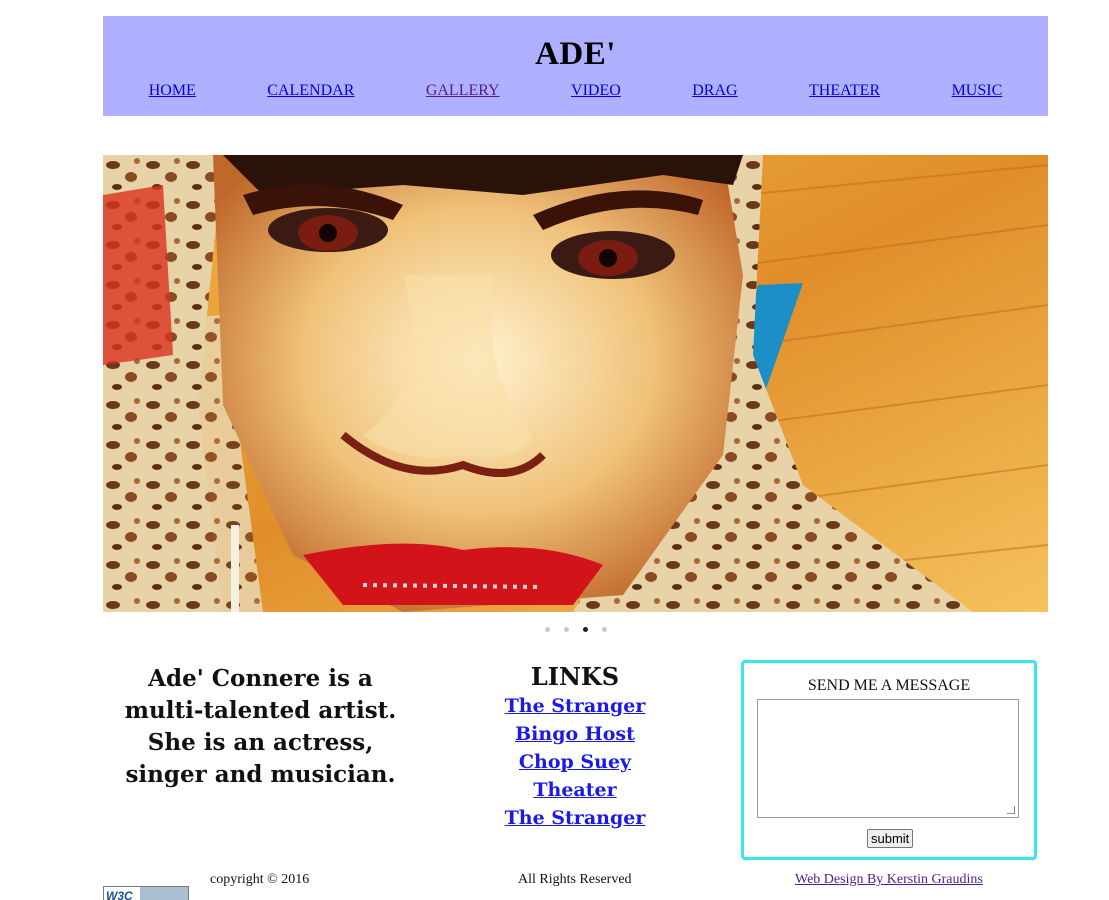 This screenshot has width=1109, height=900. I want to click on list-item: Theater, so click(575, 791).